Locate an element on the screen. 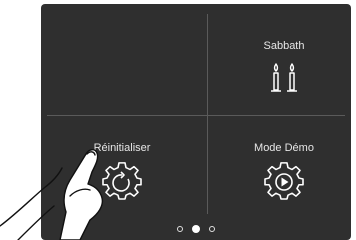 The width and height of the screenshot is (356, 240). gear-reset-icon is located at coordinates (122, 181).